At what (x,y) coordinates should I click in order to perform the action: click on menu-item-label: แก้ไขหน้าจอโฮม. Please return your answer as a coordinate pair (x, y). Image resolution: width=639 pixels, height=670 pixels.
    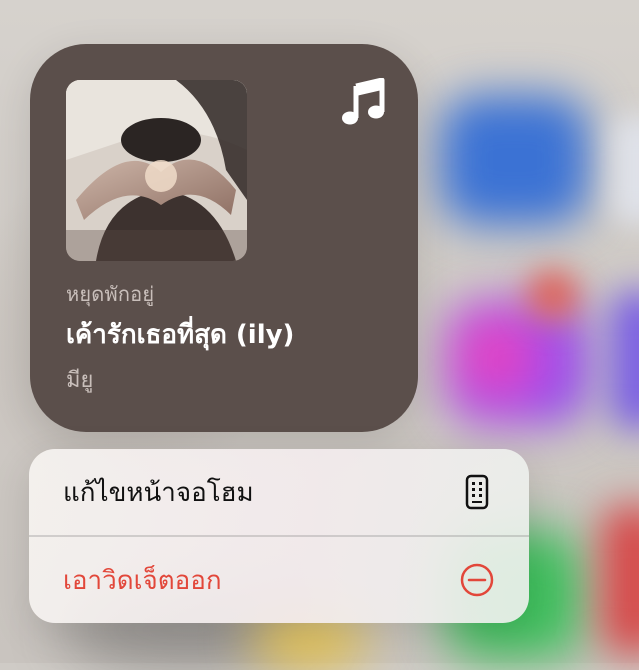
    Looking at the image, I should click on (158, 492).